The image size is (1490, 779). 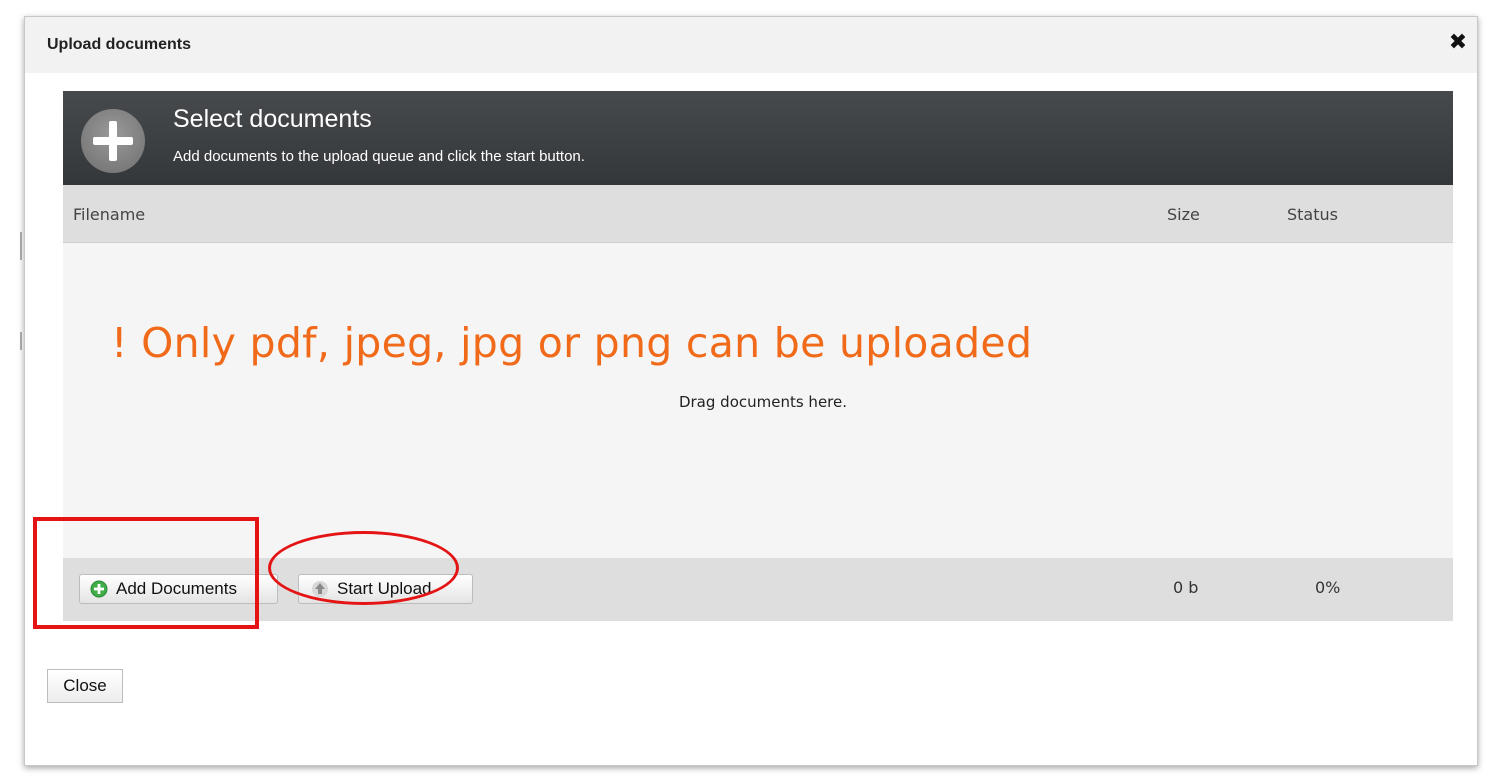 What do you see at coordinates (751, 45) in the screenshot?
I see `dialog-header: Upload documents ✖` at bounding box center [751, 45].